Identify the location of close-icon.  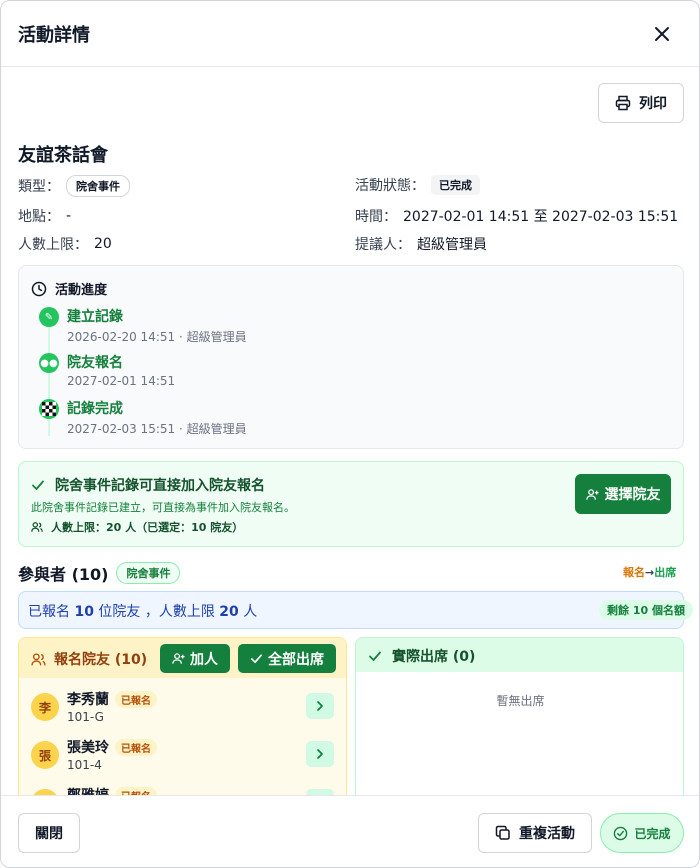
(662, 34).